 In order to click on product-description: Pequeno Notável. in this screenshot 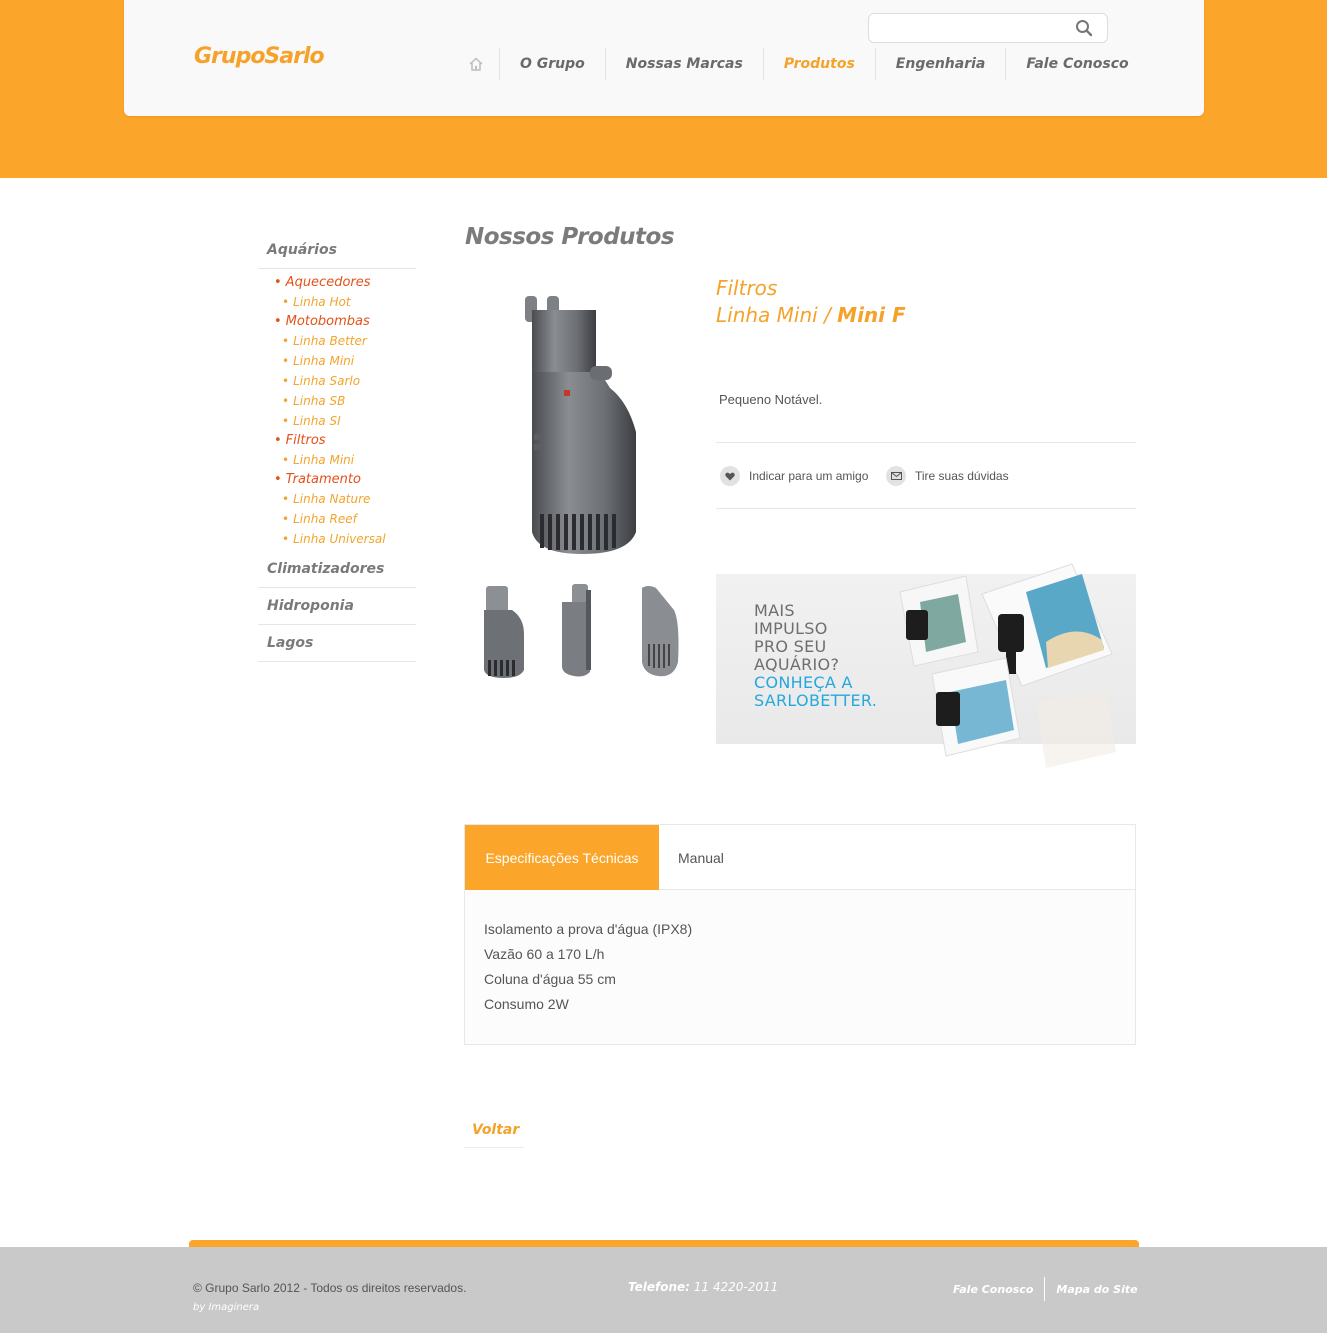, I will do `click(771, 399)`.